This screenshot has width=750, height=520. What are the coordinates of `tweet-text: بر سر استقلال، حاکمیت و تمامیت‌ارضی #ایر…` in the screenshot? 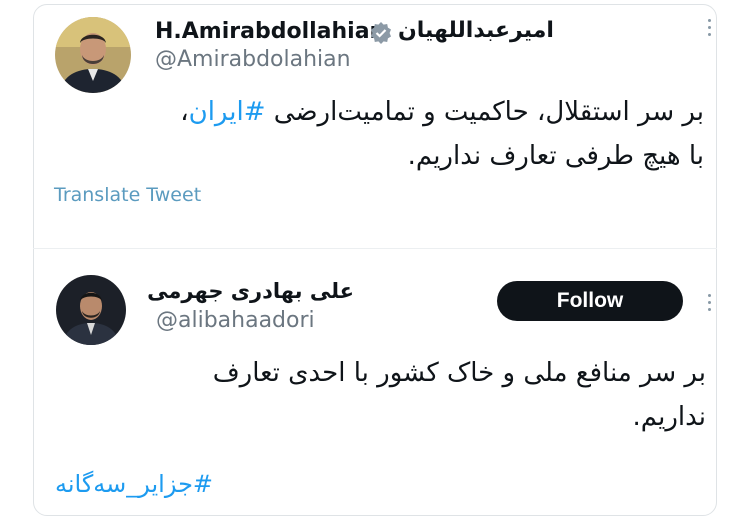 It's located at (379, 134).